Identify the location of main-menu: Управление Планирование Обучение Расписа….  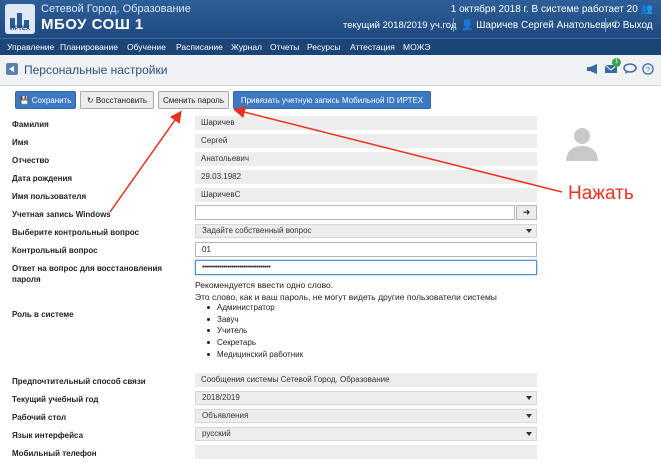
(330, 46).